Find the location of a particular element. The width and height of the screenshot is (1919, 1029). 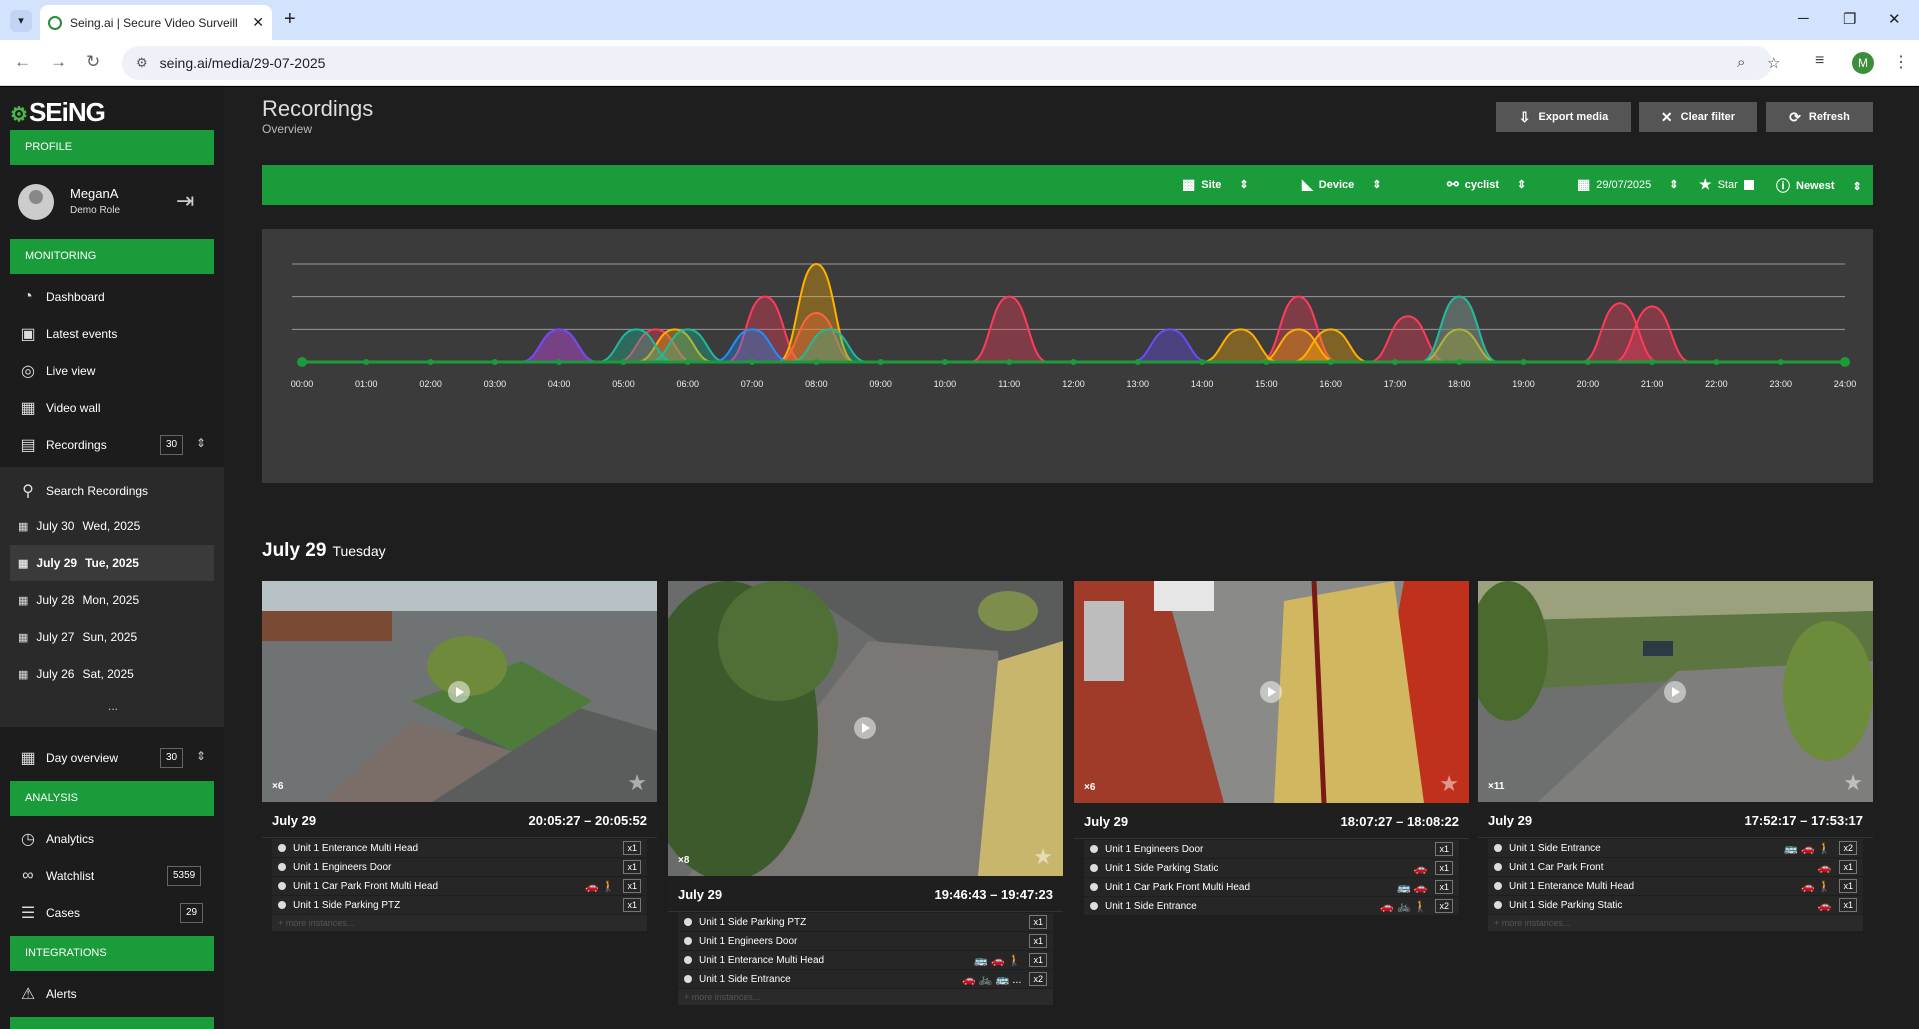

profile-section-header: PROFILE is located at coordinates (112, 147).